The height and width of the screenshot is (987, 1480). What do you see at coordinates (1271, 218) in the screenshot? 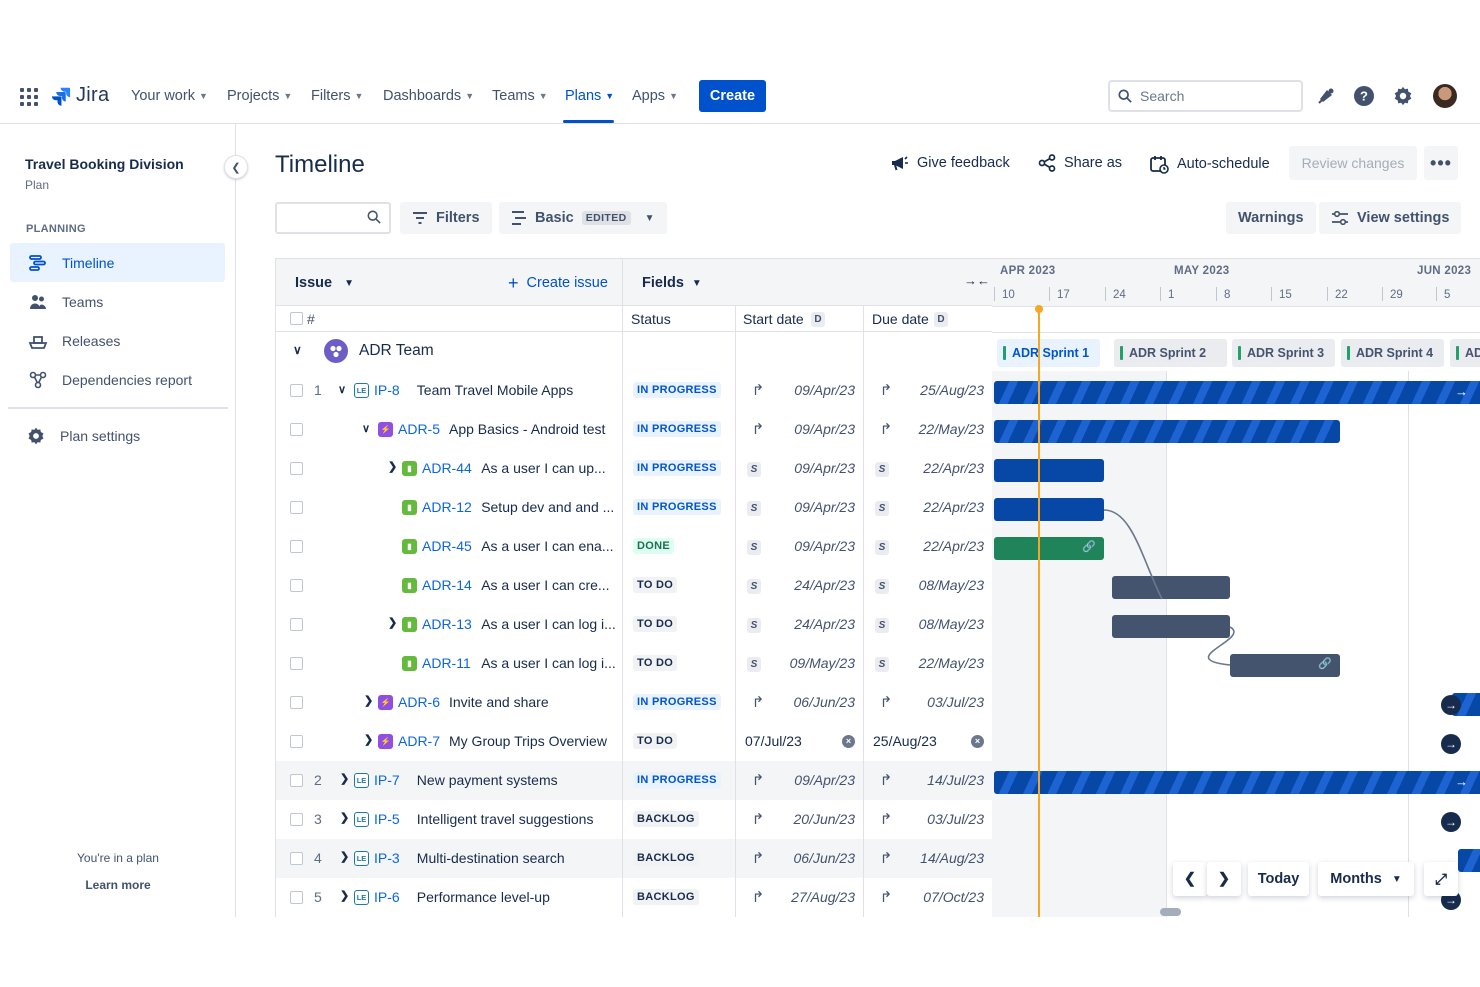
I see `warnings-button: Warnings` at bounding box center [1271, 218].